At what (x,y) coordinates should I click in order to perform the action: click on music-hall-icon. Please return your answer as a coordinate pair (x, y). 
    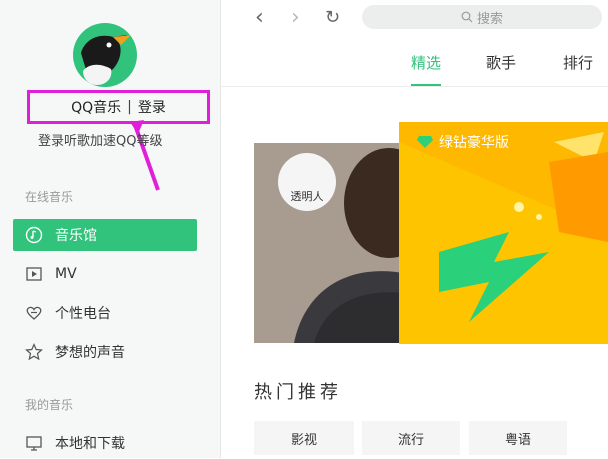
    Looking at the image, I should click on (34, 235).